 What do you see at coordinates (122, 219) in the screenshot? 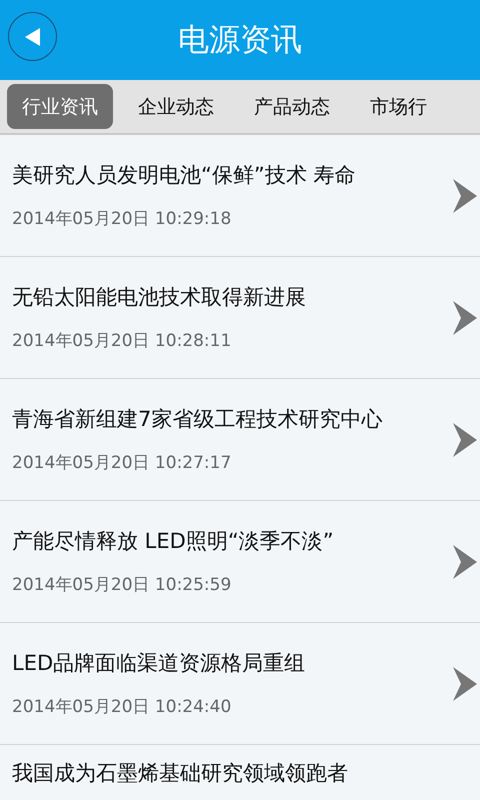
I see `news-date: 2014年05月20日 10:29:18` at bounding box center [122, 219].